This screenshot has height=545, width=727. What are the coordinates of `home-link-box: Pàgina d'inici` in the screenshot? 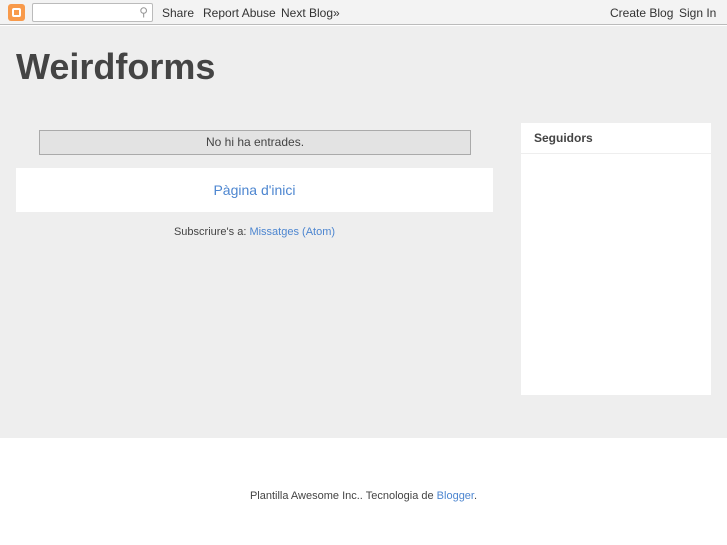 It's located at (254, 190).